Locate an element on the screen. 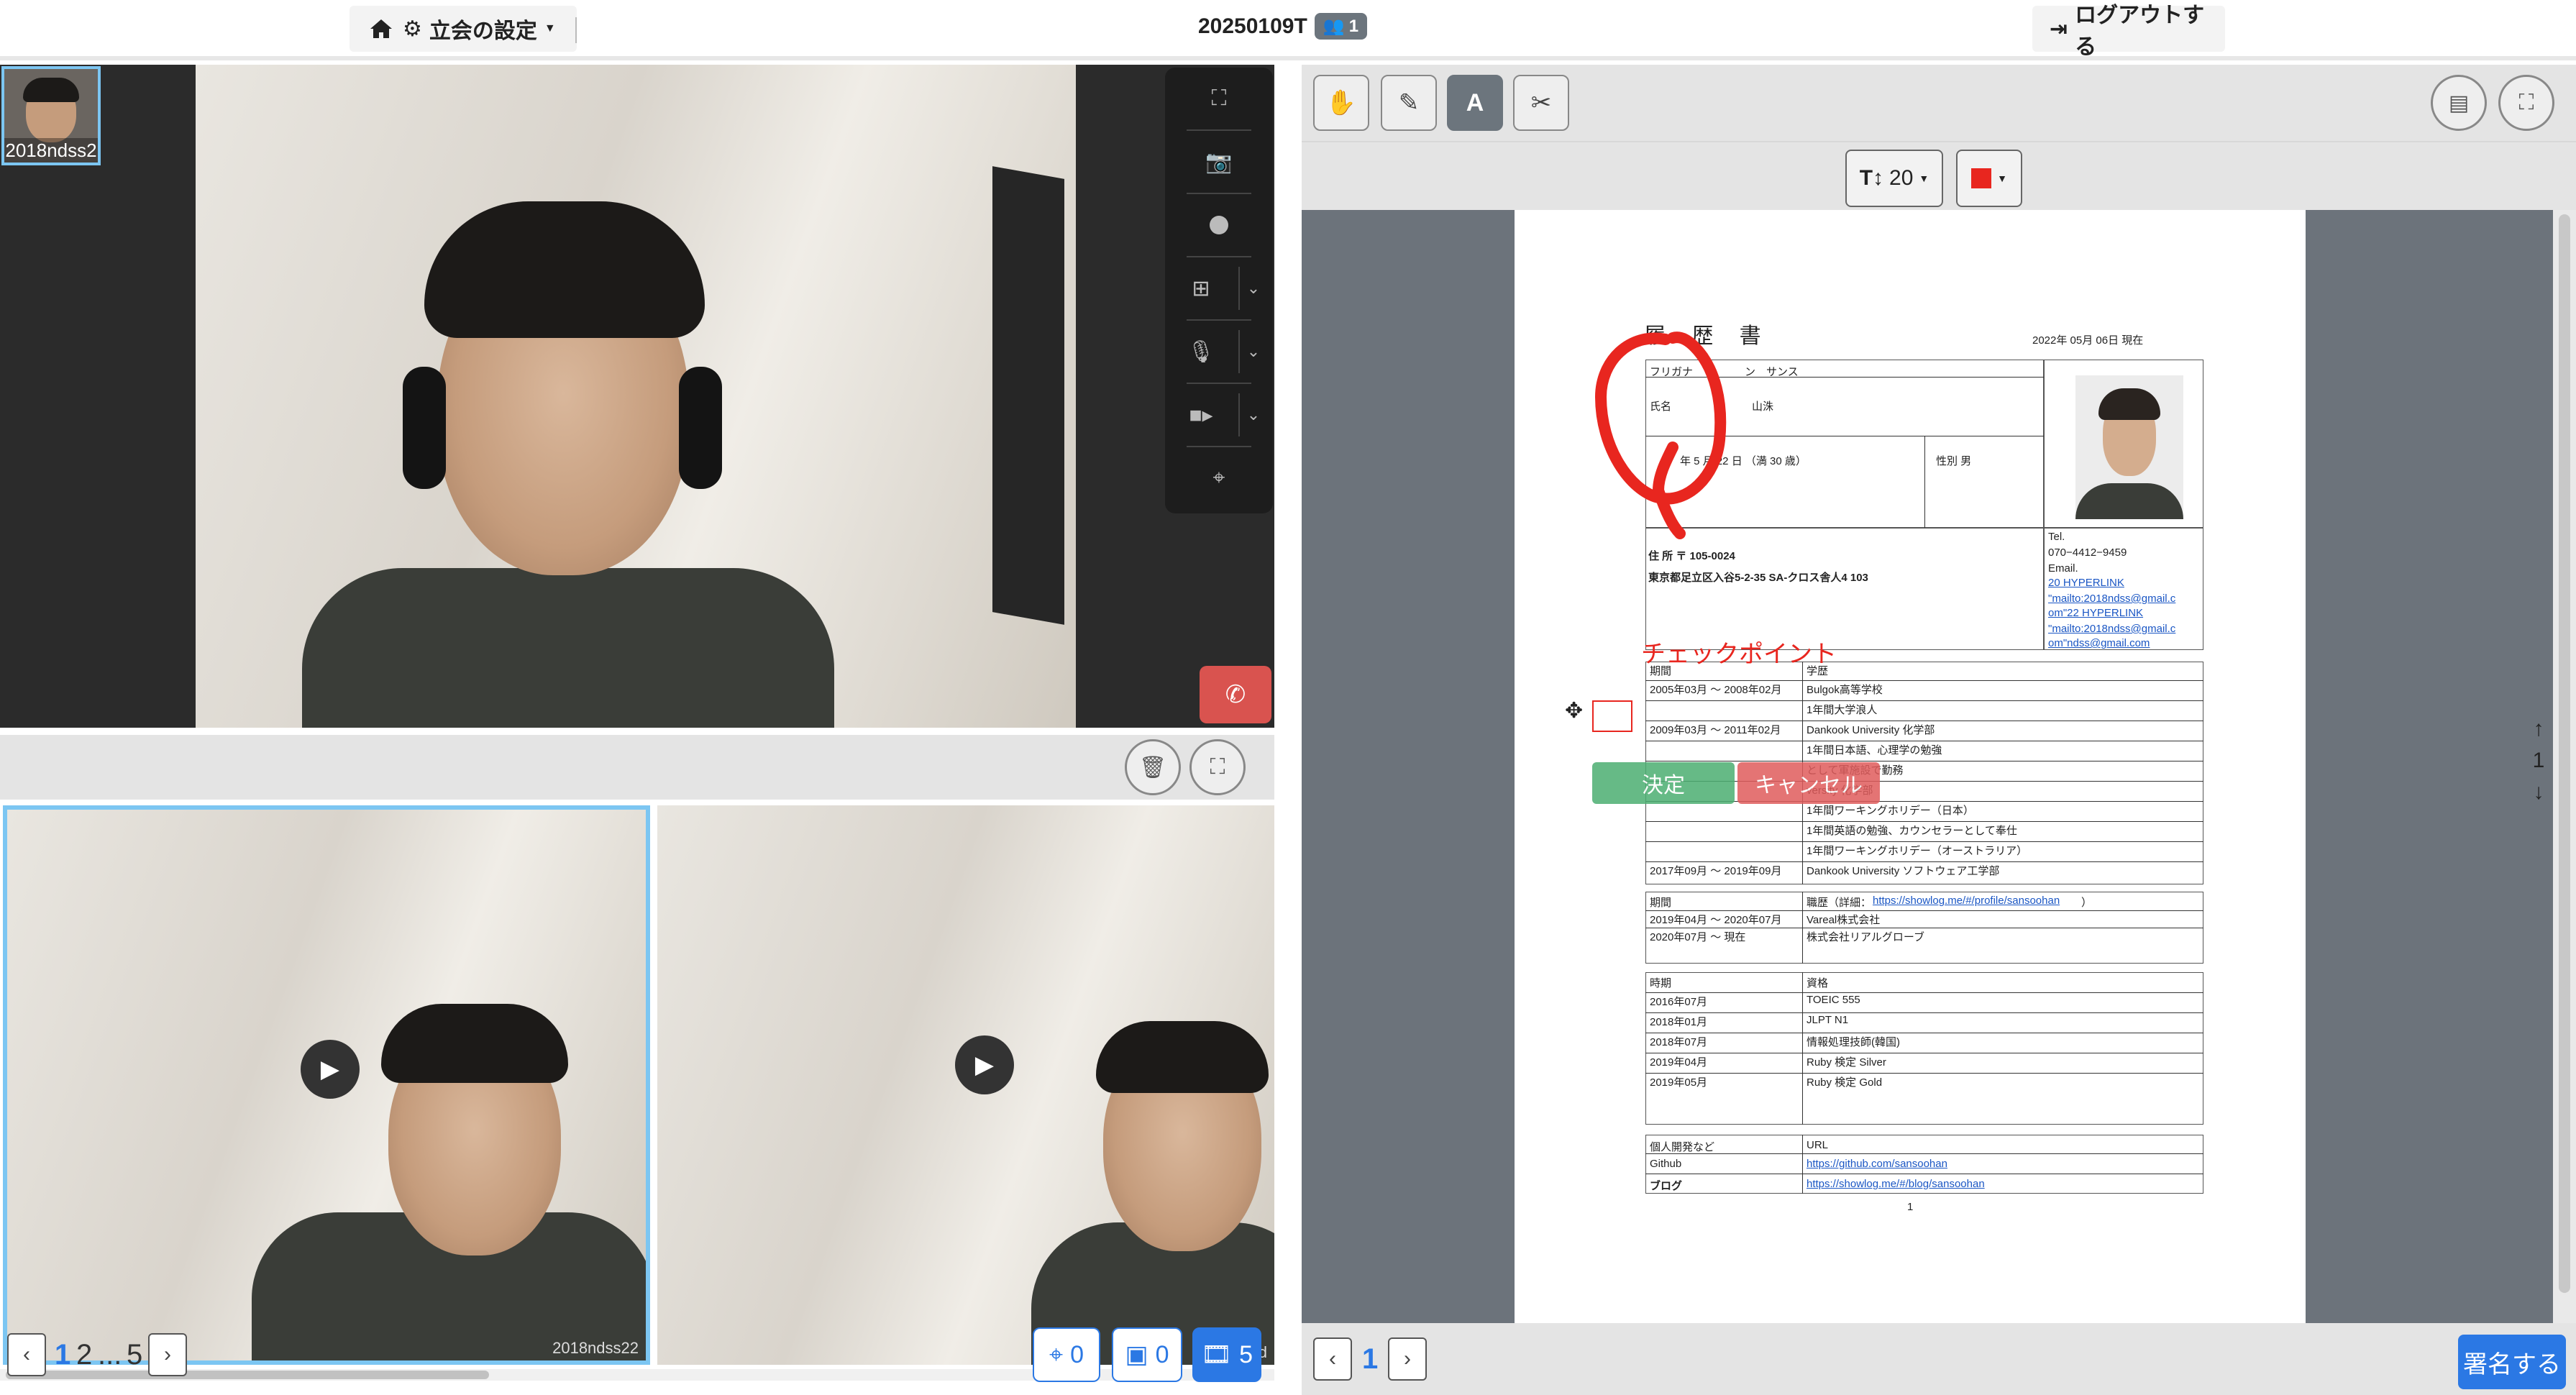  recording-label: 2018ndss22 is located at coordinates (595, 1348).